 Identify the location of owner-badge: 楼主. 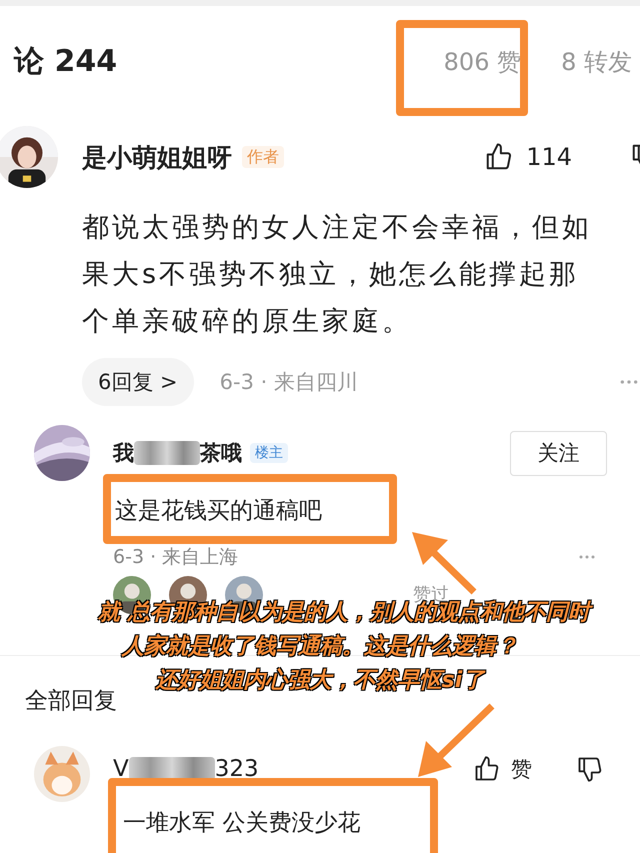
(269, 453).